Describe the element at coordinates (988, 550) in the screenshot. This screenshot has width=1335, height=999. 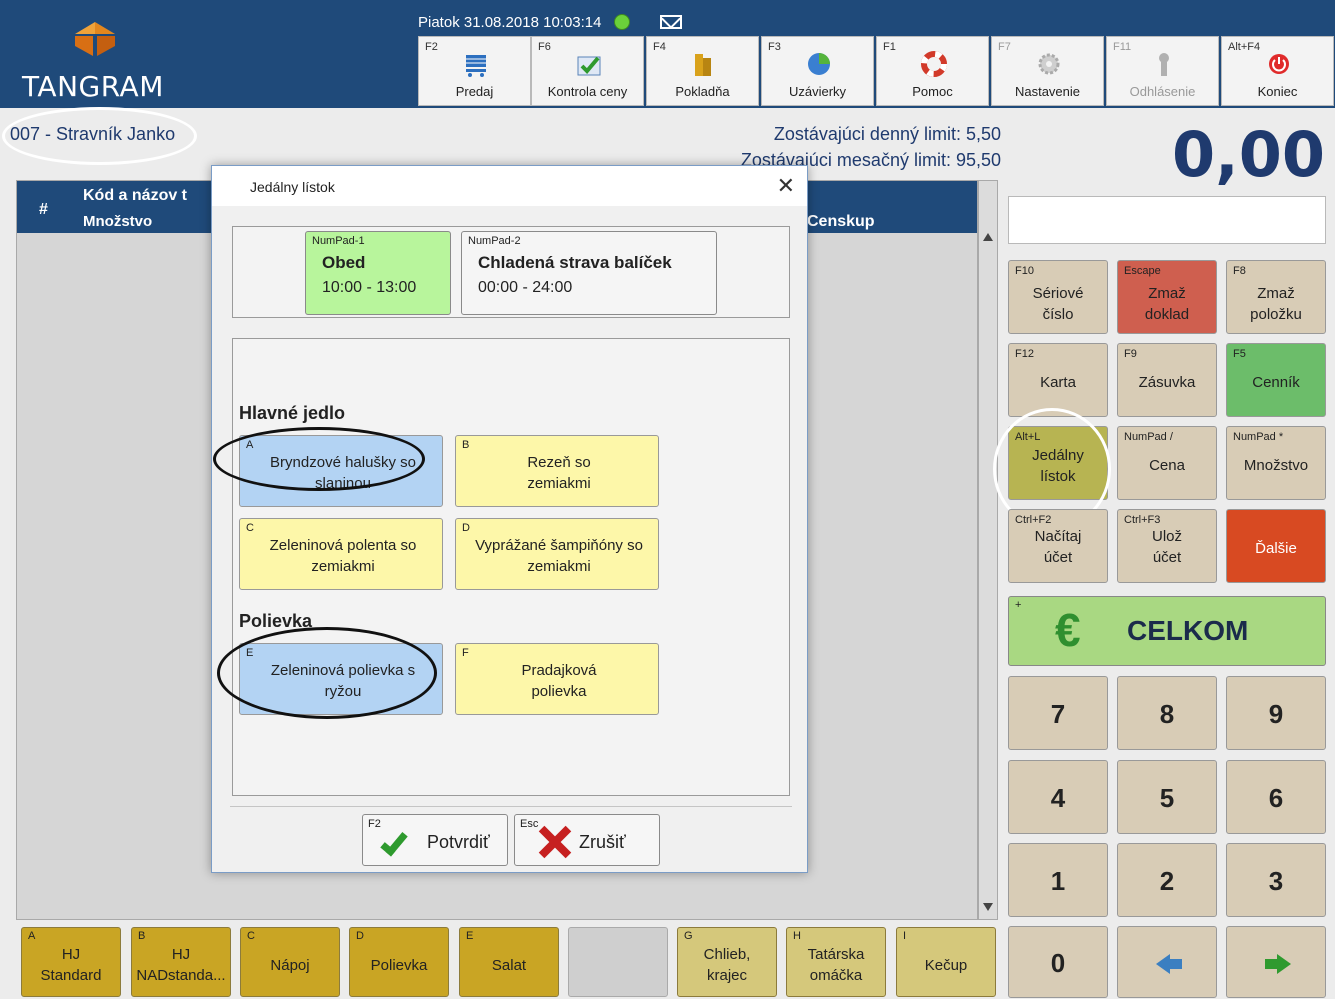
I see `receipt-scrollbar` at that location.